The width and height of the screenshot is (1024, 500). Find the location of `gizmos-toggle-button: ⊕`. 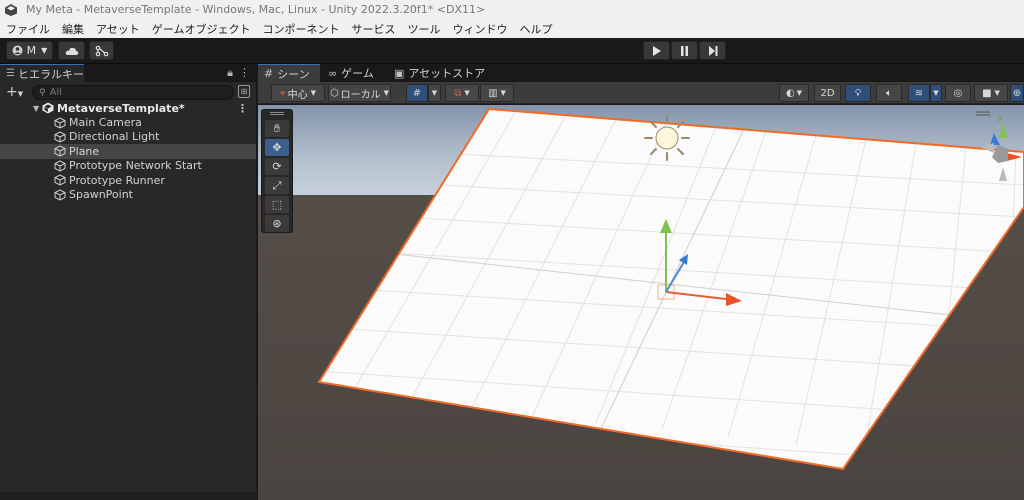

gizmos-toggle-button: ⊕ is located at coordinates (1017, 93).